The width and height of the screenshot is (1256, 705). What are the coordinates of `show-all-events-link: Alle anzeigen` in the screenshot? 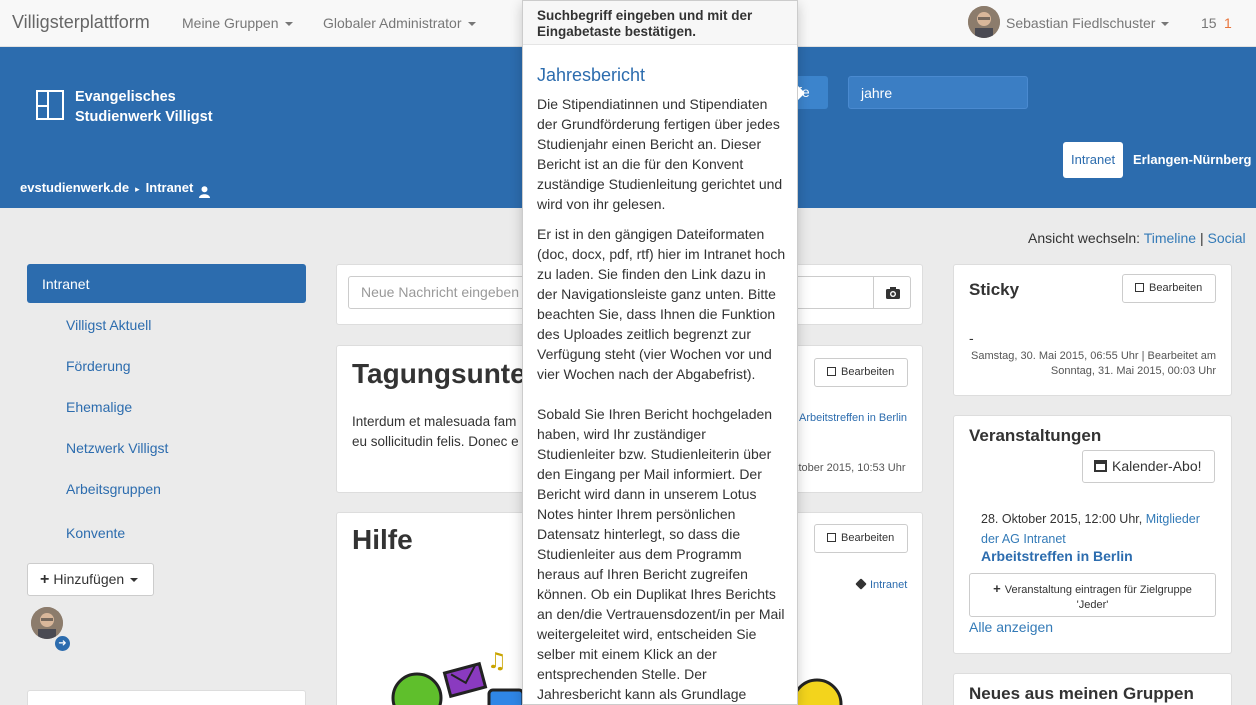 It's located at (1011, 627).